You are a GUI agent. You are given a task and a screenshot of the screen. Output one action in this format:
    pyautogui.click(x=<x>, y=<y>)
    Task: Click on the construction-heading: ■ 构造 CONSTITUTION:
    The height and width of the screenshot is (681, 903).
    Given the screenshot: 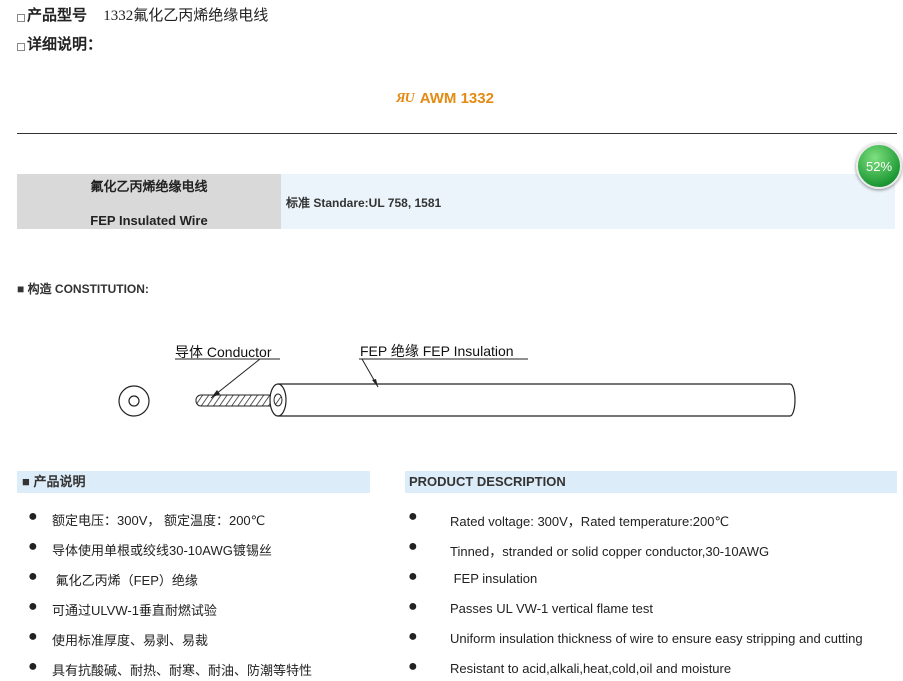 What is the action you would take?
    pyautogui.click(x=83, y=289)
    